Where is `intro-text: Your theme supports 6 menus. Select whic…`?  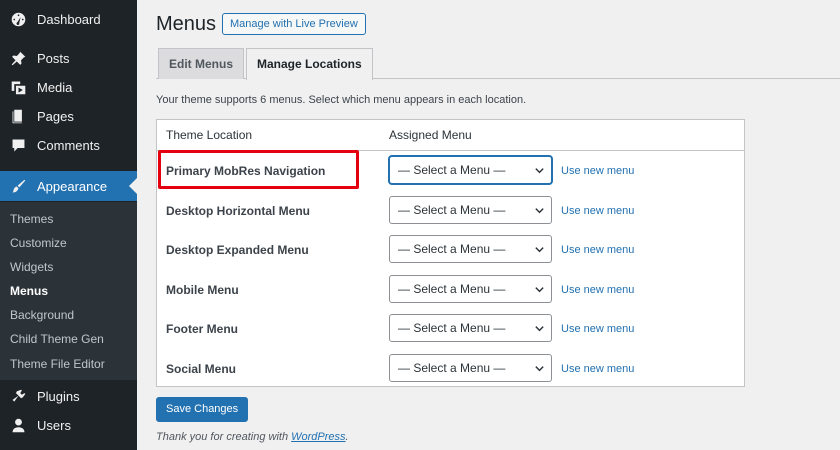 intro-text: Your theme supports 6 menus. Select whic… is located at coordinates (341, 100).